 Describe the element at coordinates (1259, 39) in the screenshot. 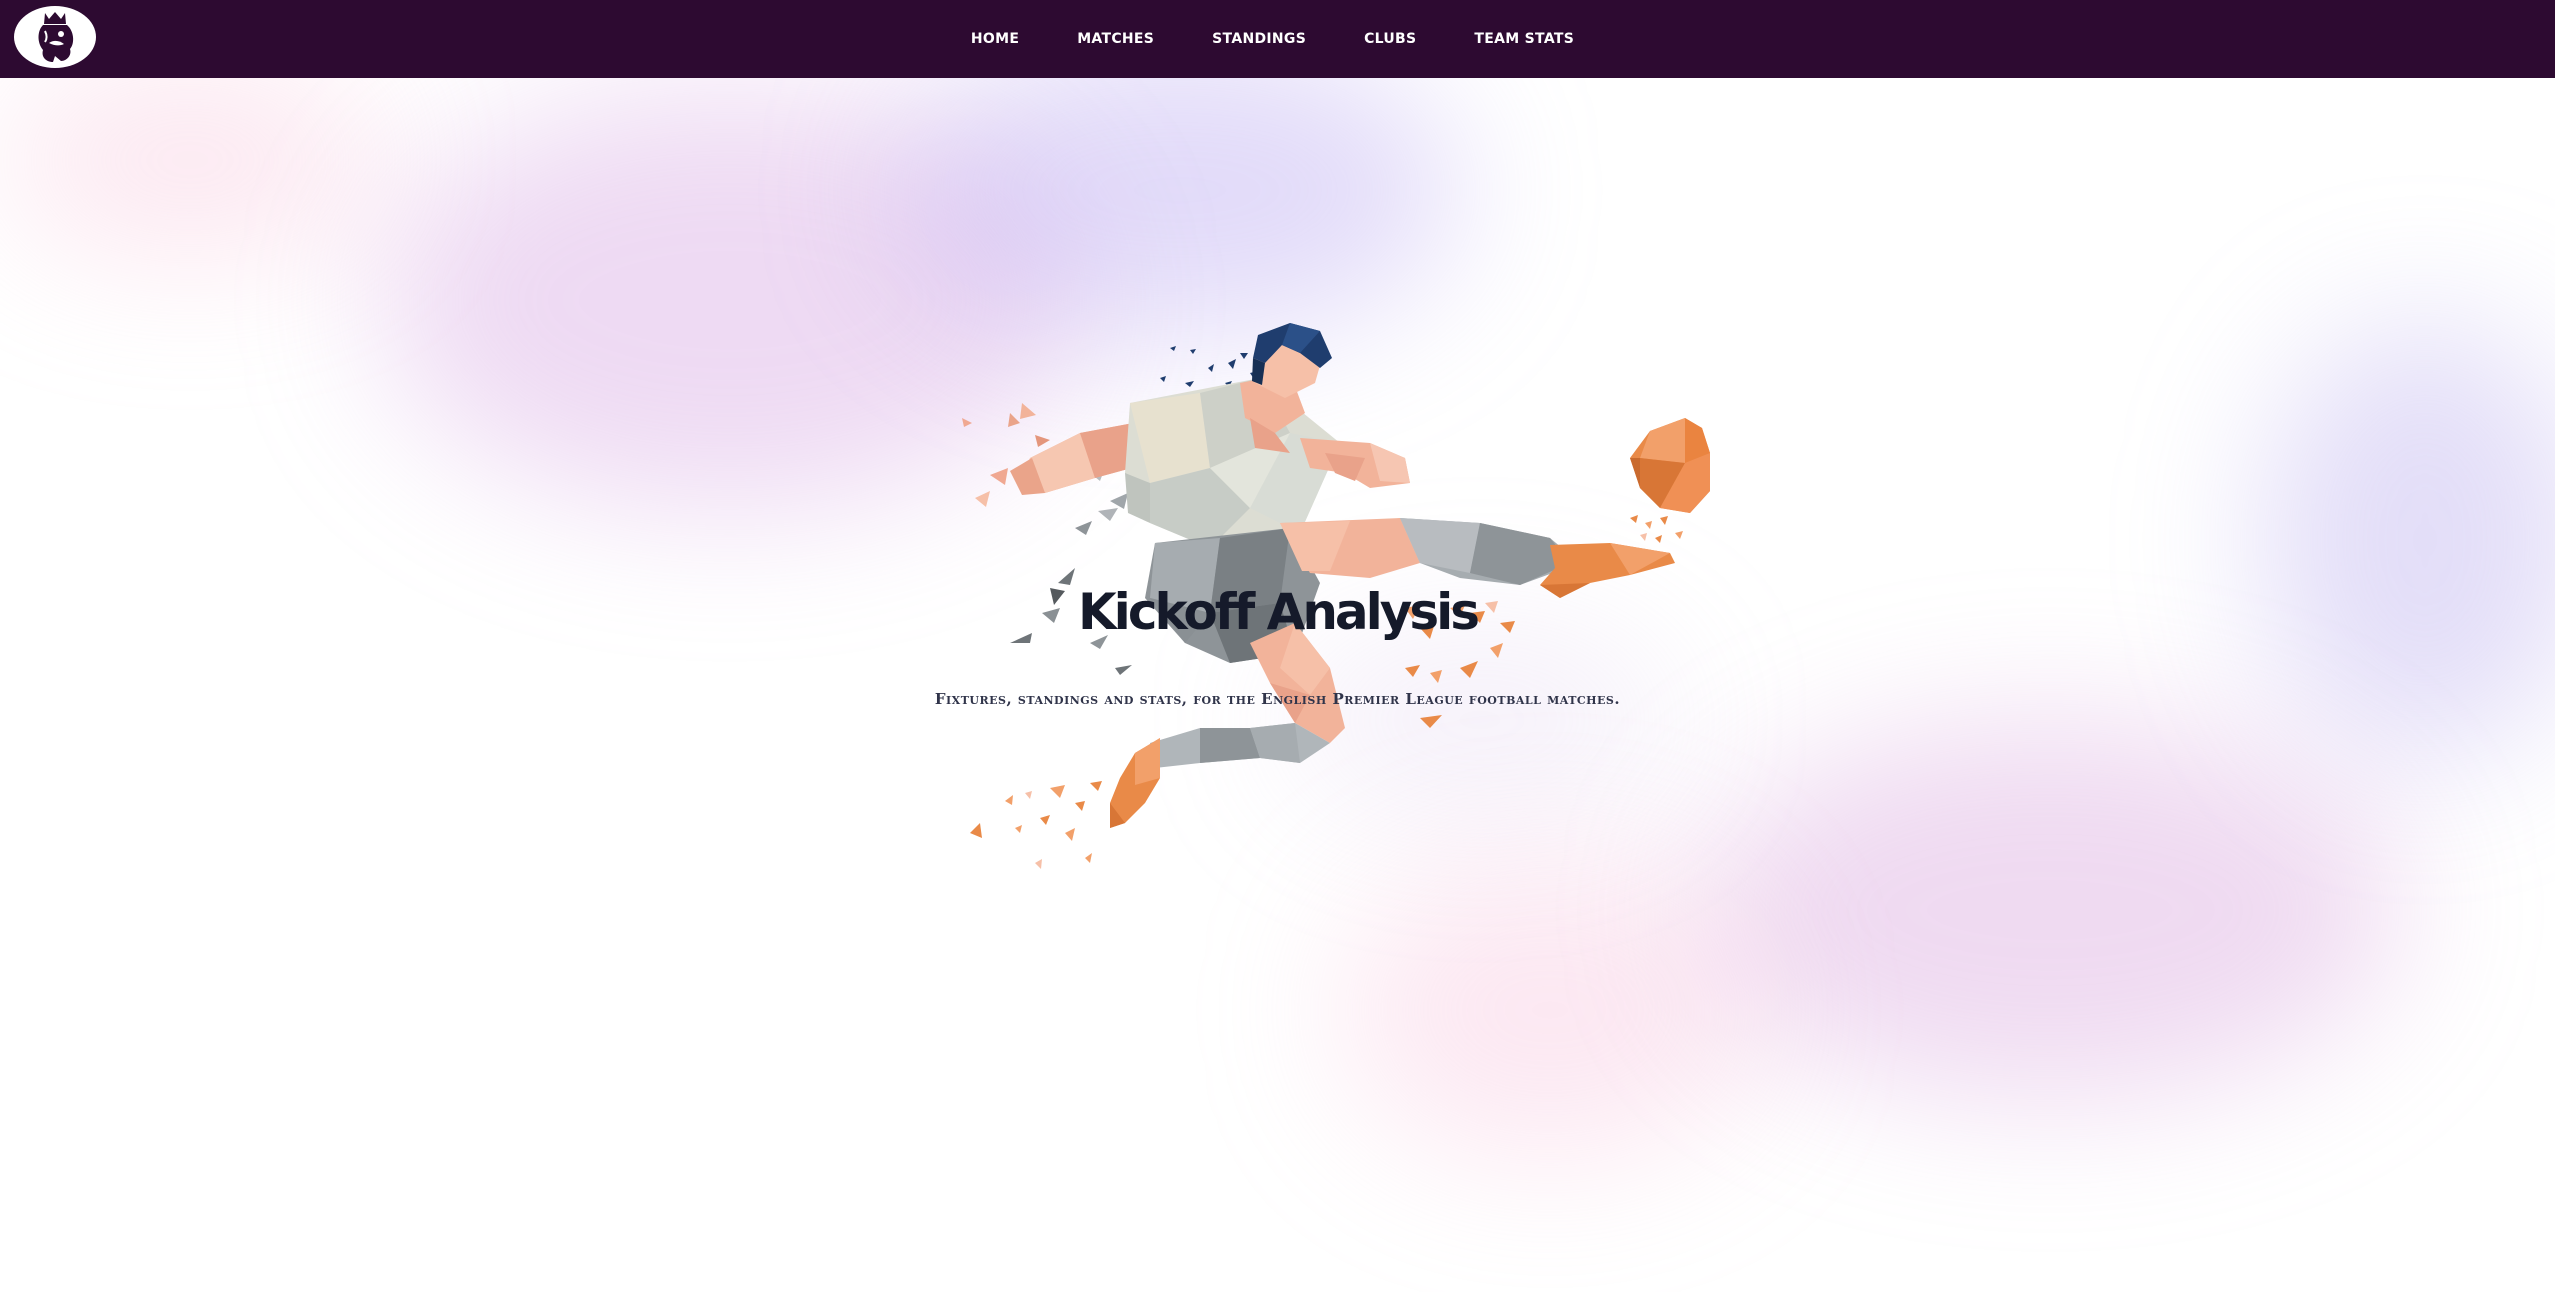

I see `nav-standings: Standings` at that location.